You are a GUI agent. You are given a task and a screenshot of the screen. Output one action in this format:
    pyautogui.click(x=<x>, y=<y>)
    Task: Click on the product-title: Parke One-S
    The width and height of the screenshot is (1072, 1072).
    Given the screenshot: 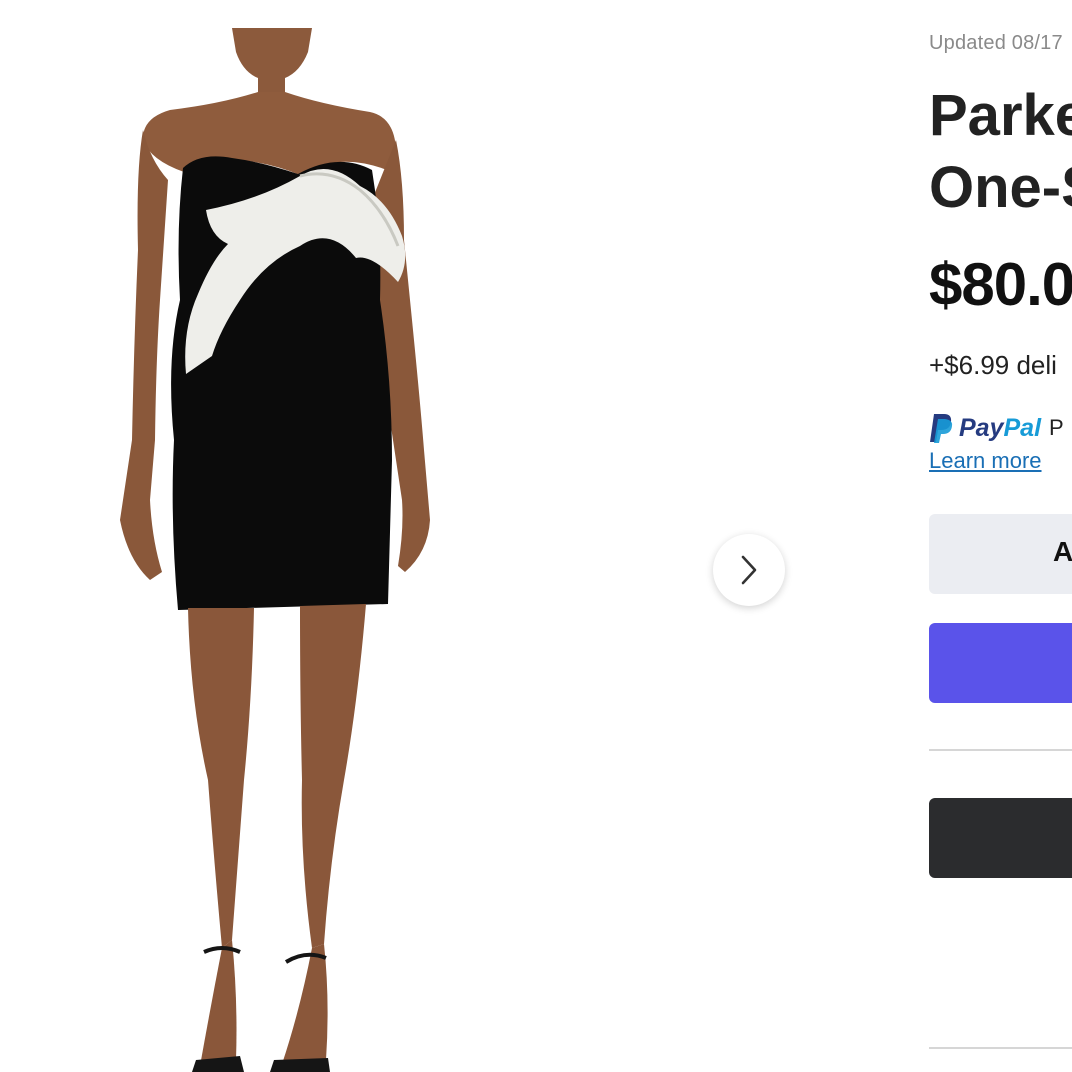 What is the action you would take?
    pyautogui.click(x=1000, y=152)
    